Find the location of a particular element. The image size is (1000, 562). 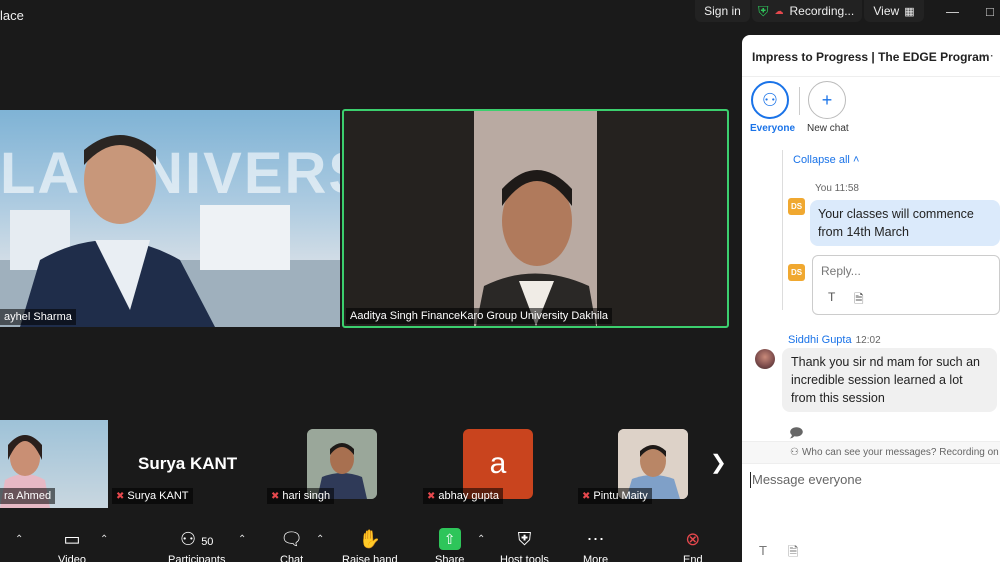

sign-in-label: Sign in is located at coordinates (722, 11).